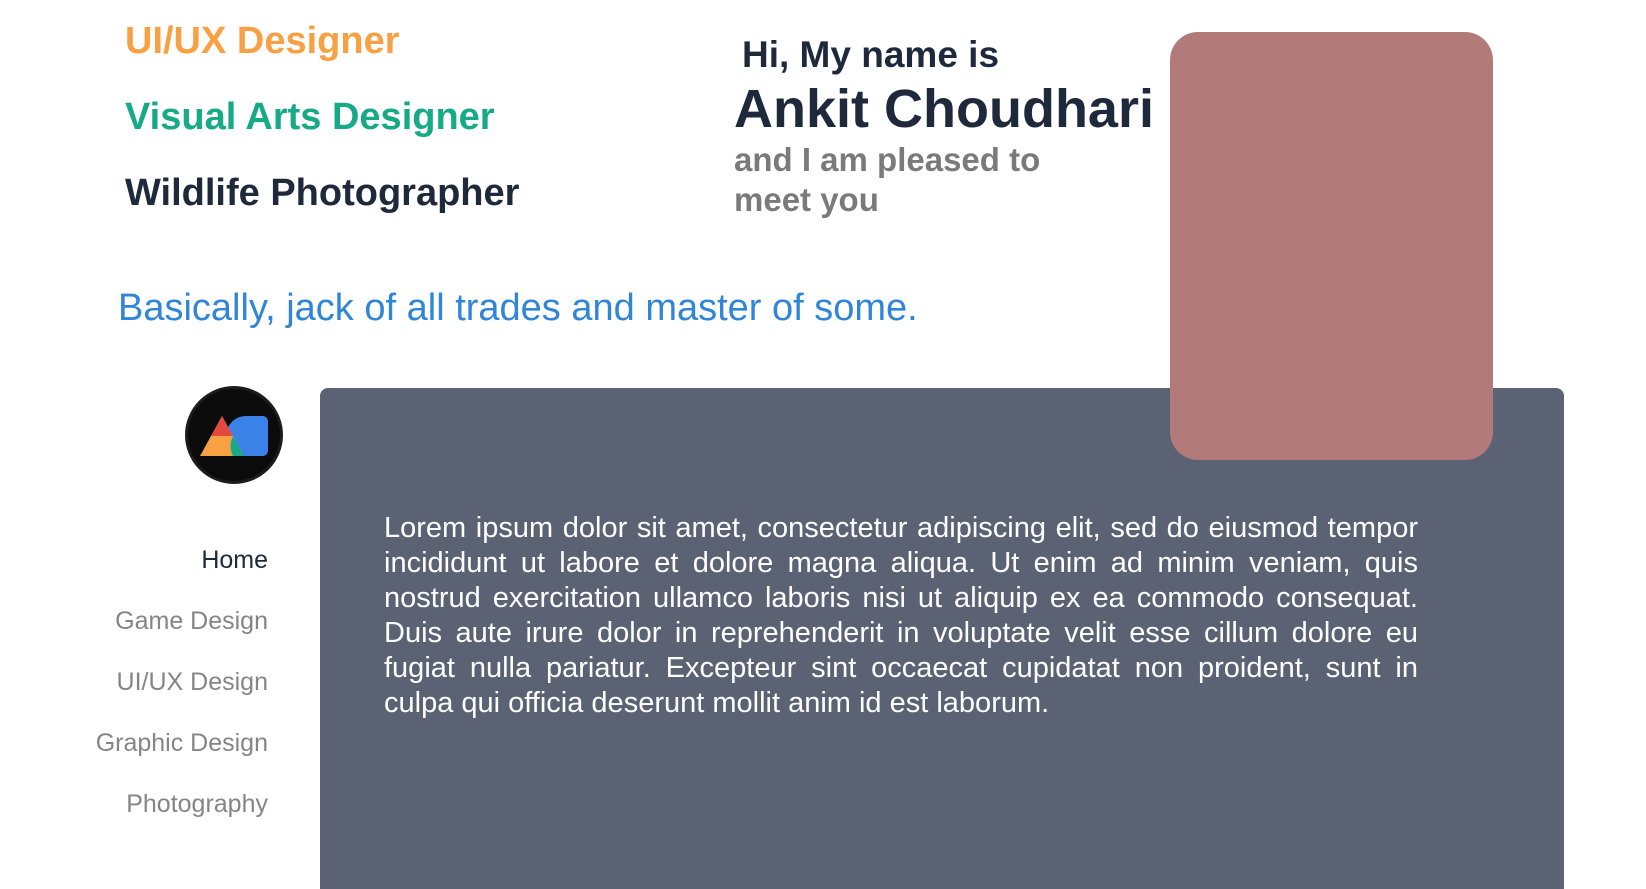  What do you see at coordinates (871, 54) in the screenshot?
I see `greeting-text: Hi, My name is` at bounding box center [871, 54].